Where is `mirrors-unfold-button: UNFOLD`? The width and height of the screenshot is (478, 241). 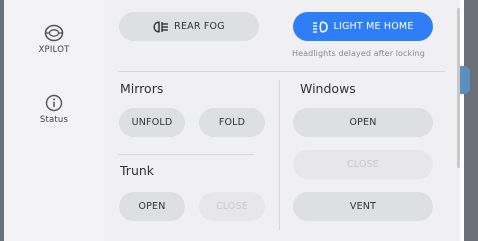 mirrors-unfold-button: UNFOLD is located at coordinates (152, 122).